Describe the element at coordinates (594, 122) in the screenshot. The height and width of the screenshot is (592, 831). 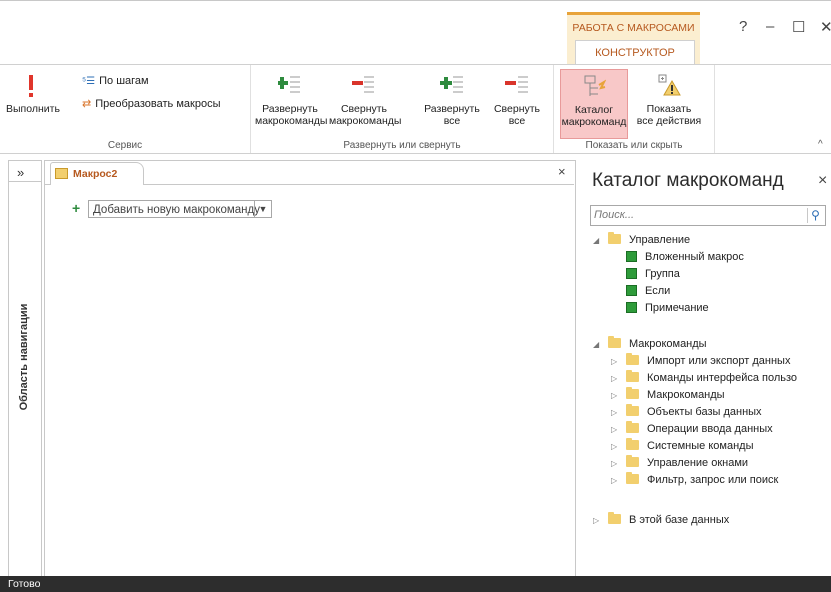
I see `action-catalog-label-2: макрокоманд` at that location.